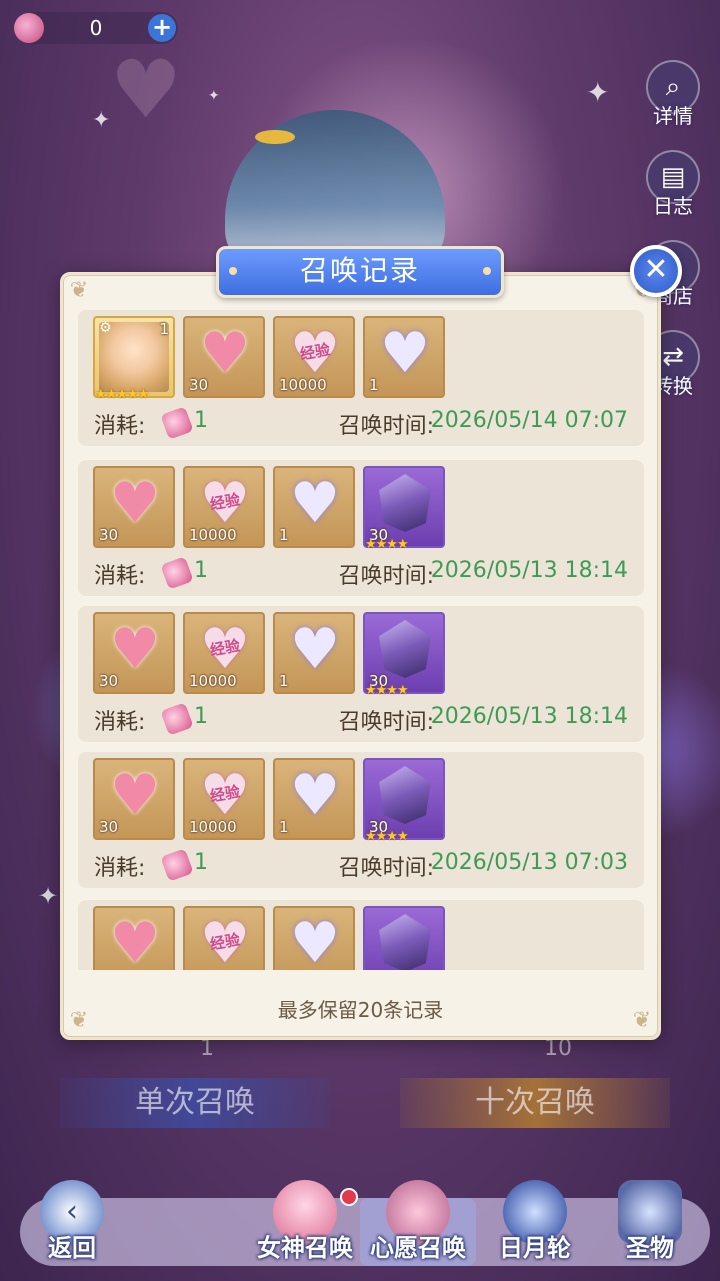 The height and width of the screenshot is (1281, 720). What do you see at coordinates (535, 1248) in the screenshot?
I see `tab-sun-moon-wheel-label: 日月轮` at bounding box center [535, 1248].